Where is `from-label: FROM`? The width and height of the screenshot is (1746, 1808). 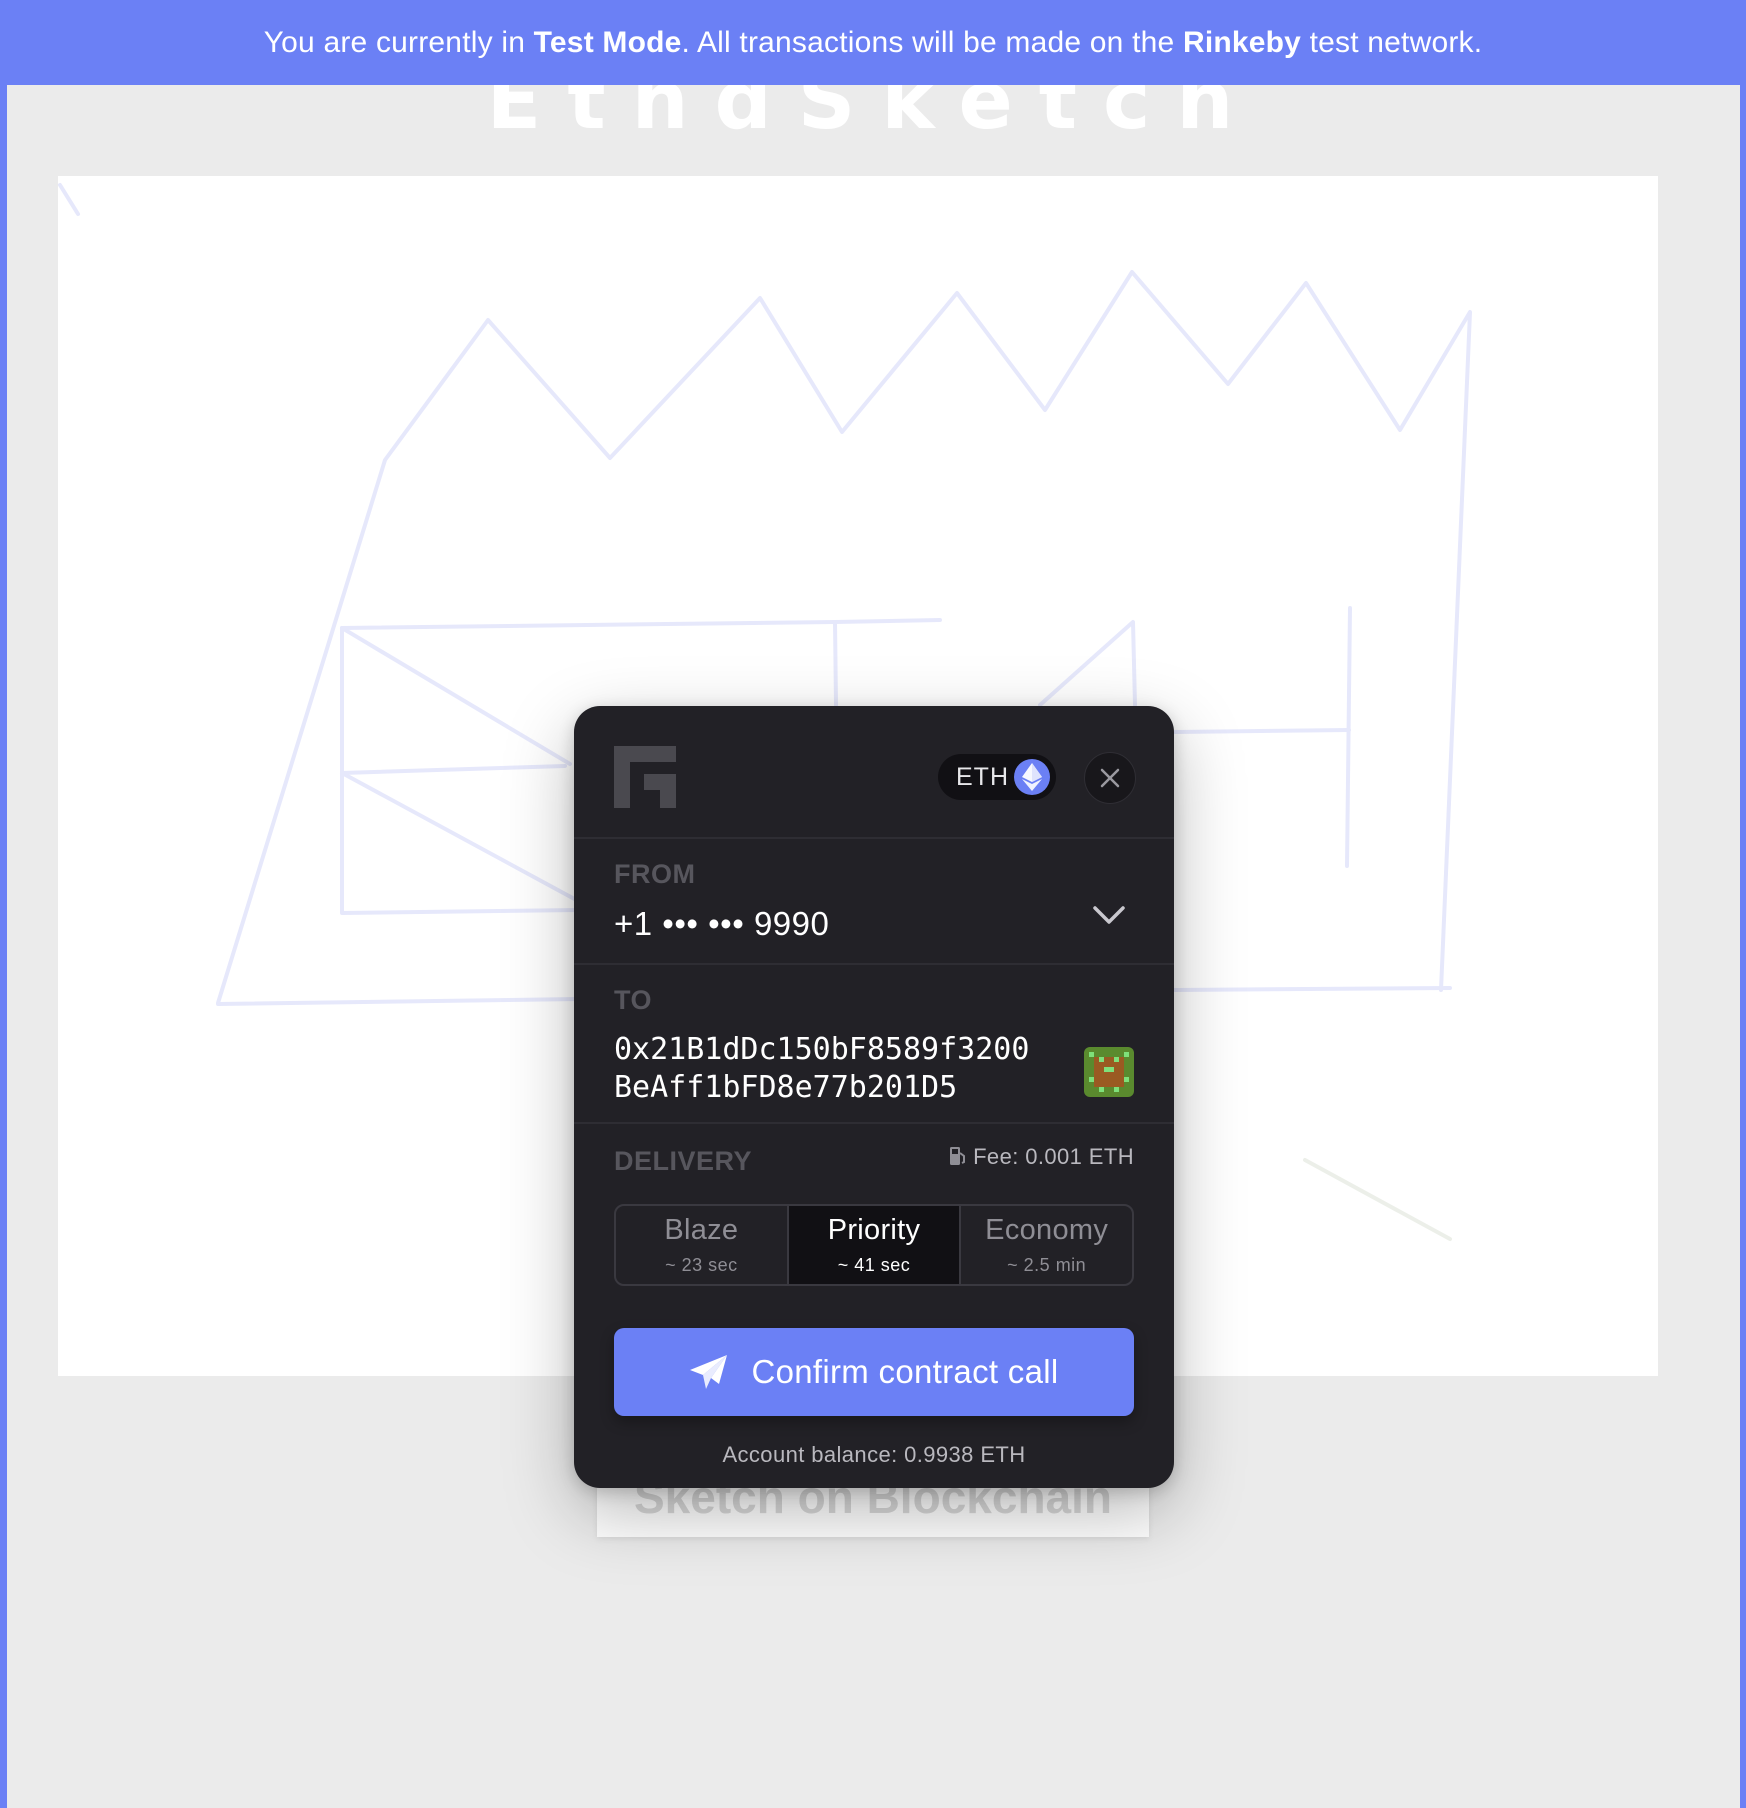
from-label: FROM is located at coordinates (655, 874).